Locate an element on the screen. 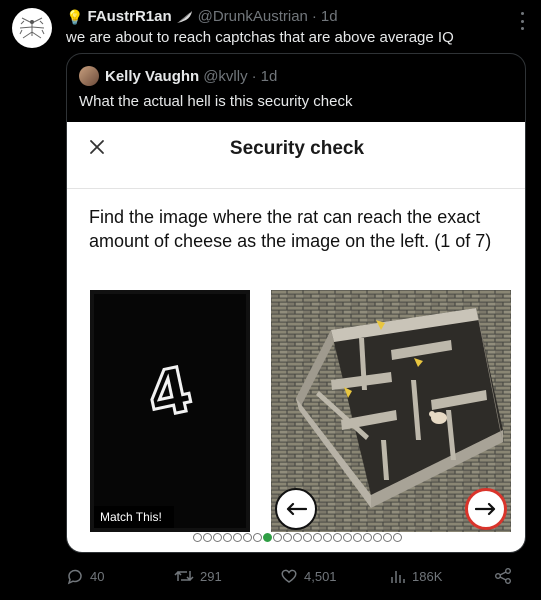  quoted-header: Kelly Vaughn @kvlly · 1d is located at coordinates (178, 76).